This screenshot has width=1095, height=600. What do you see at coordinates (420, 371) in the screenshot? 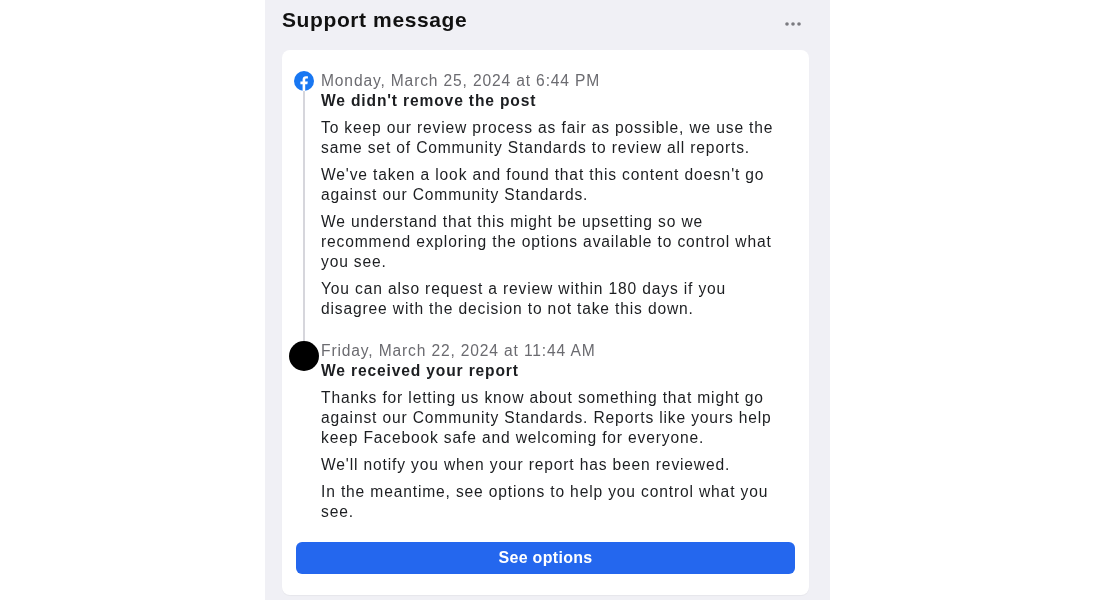
I see `event-heading: We received your report` at bounding box center [420, 371].